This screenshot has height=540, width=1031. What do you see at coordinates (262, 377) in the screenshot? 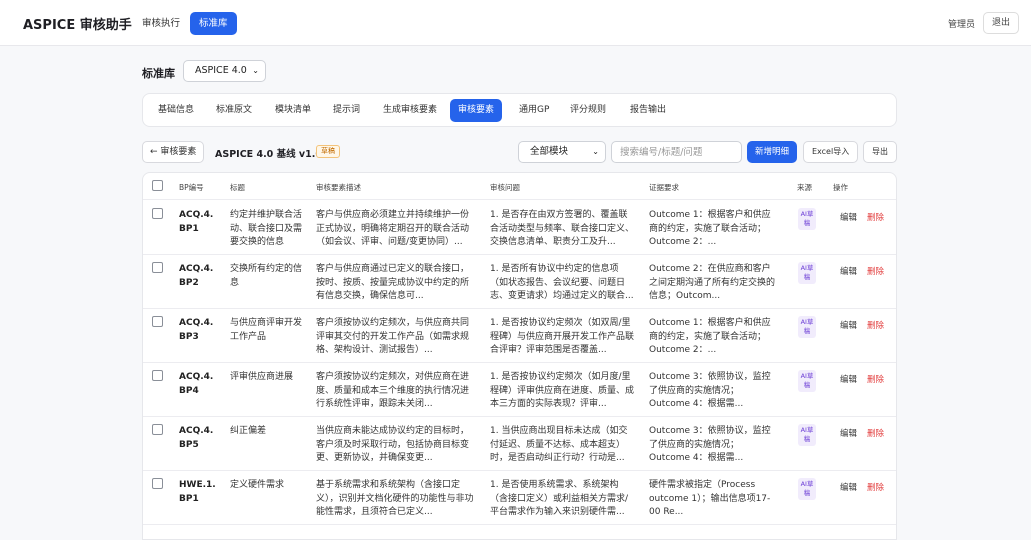
I see `row-title: 评审供应商进展` at bounding box center [262, 377].